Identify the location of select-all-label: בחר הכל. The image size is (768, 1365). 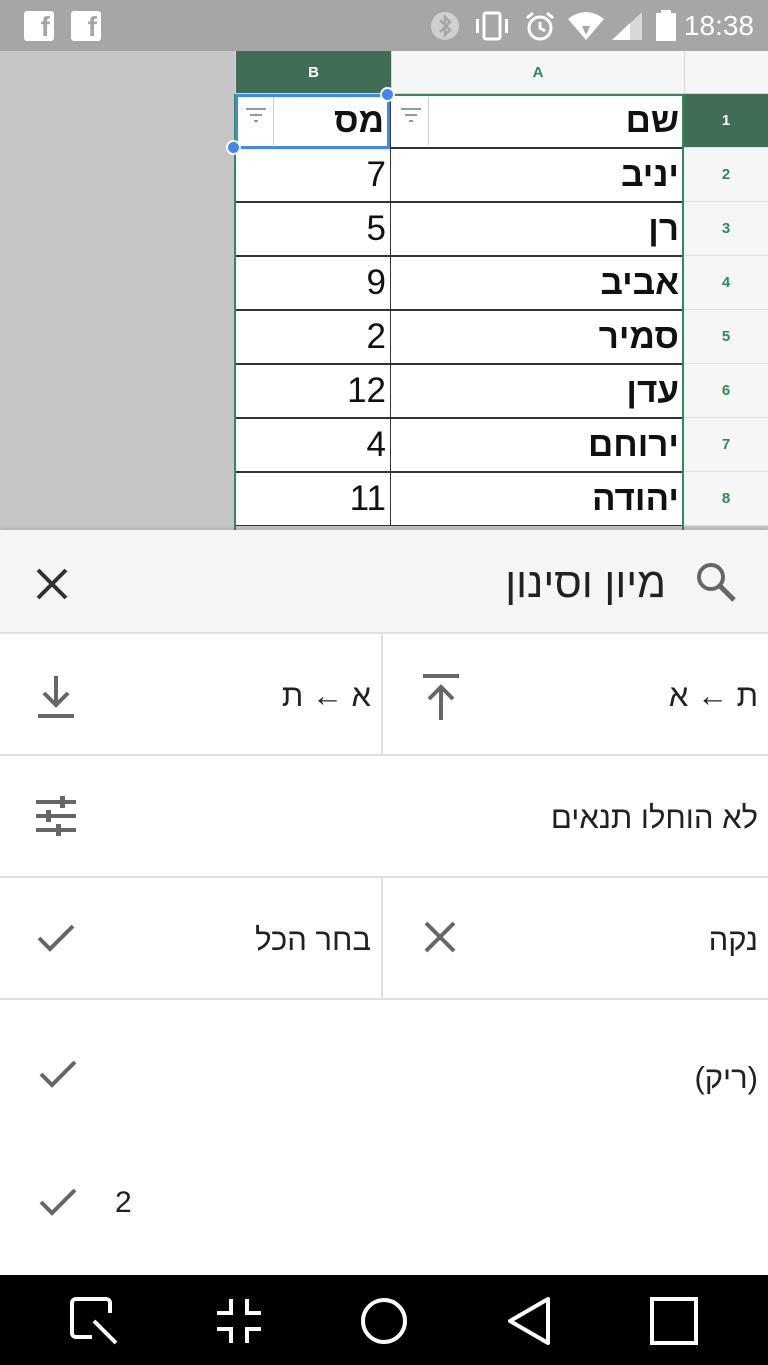
(313, 939).